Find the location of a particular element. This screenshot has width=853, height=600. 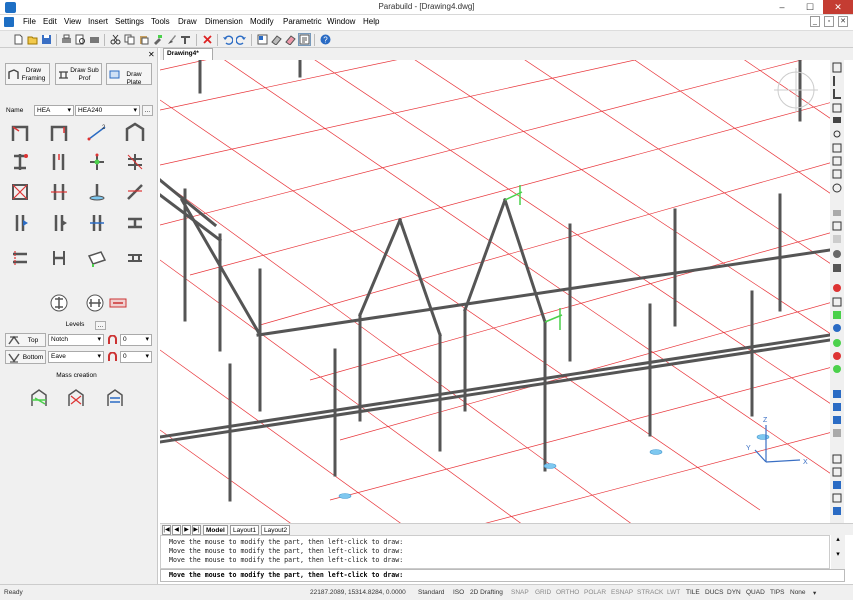

menu-dimension: Dimension is located at coordinates (224, 21).